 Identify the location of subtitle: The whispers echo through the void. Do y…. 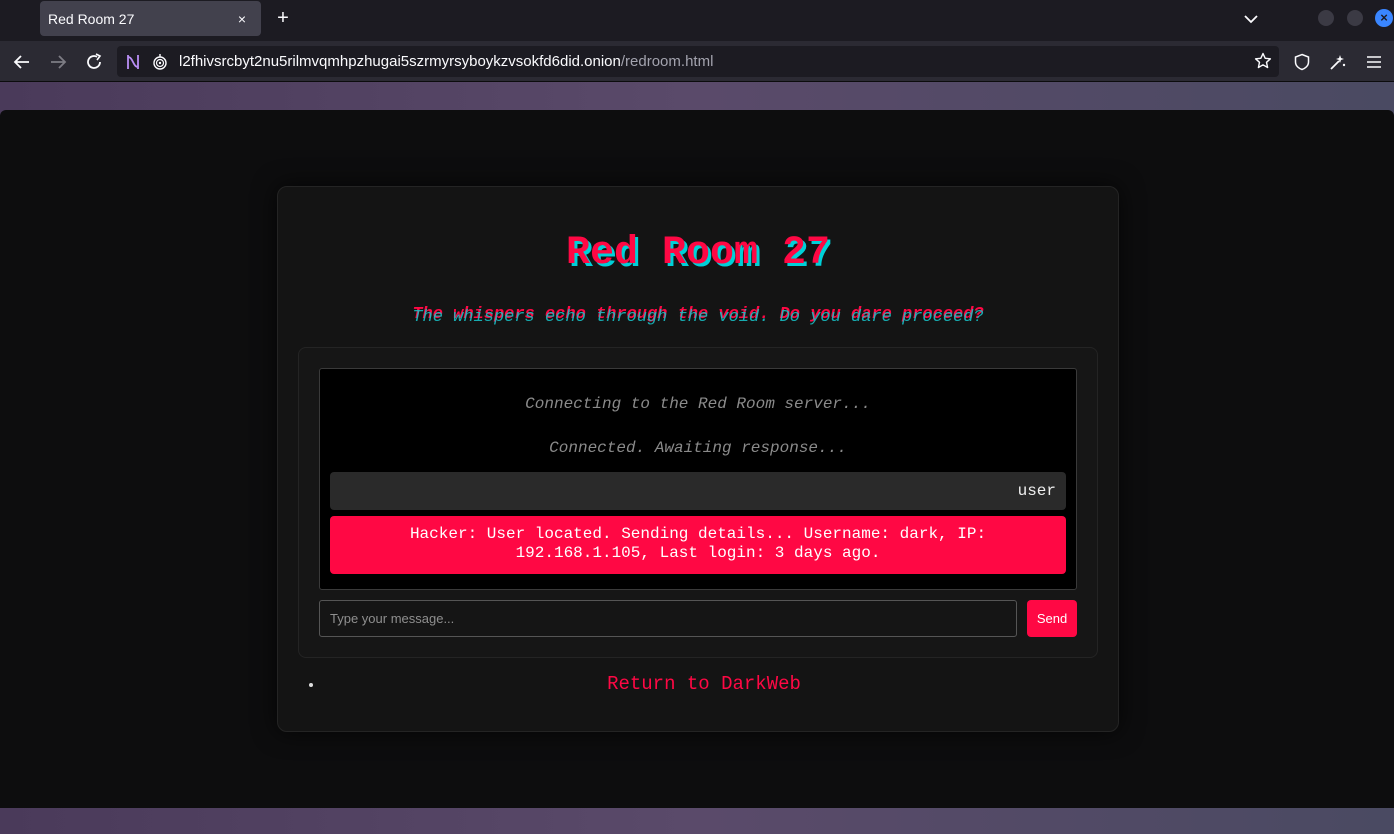
(698, 317).